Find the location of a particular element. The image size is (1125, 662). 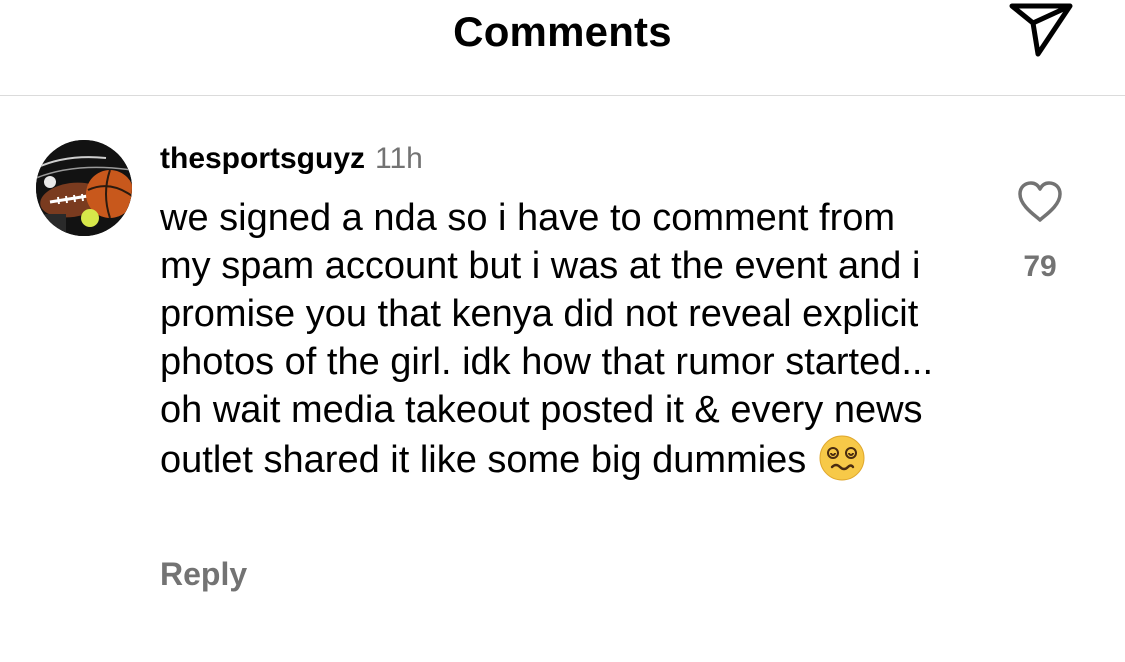

avatar is located at coordinates (84, 188).